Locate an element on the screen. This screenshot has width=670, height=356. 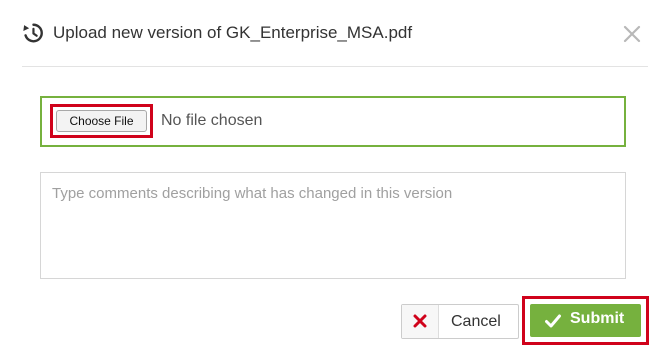
file-status-text: No file chosen is located at coordinates (212, 120).